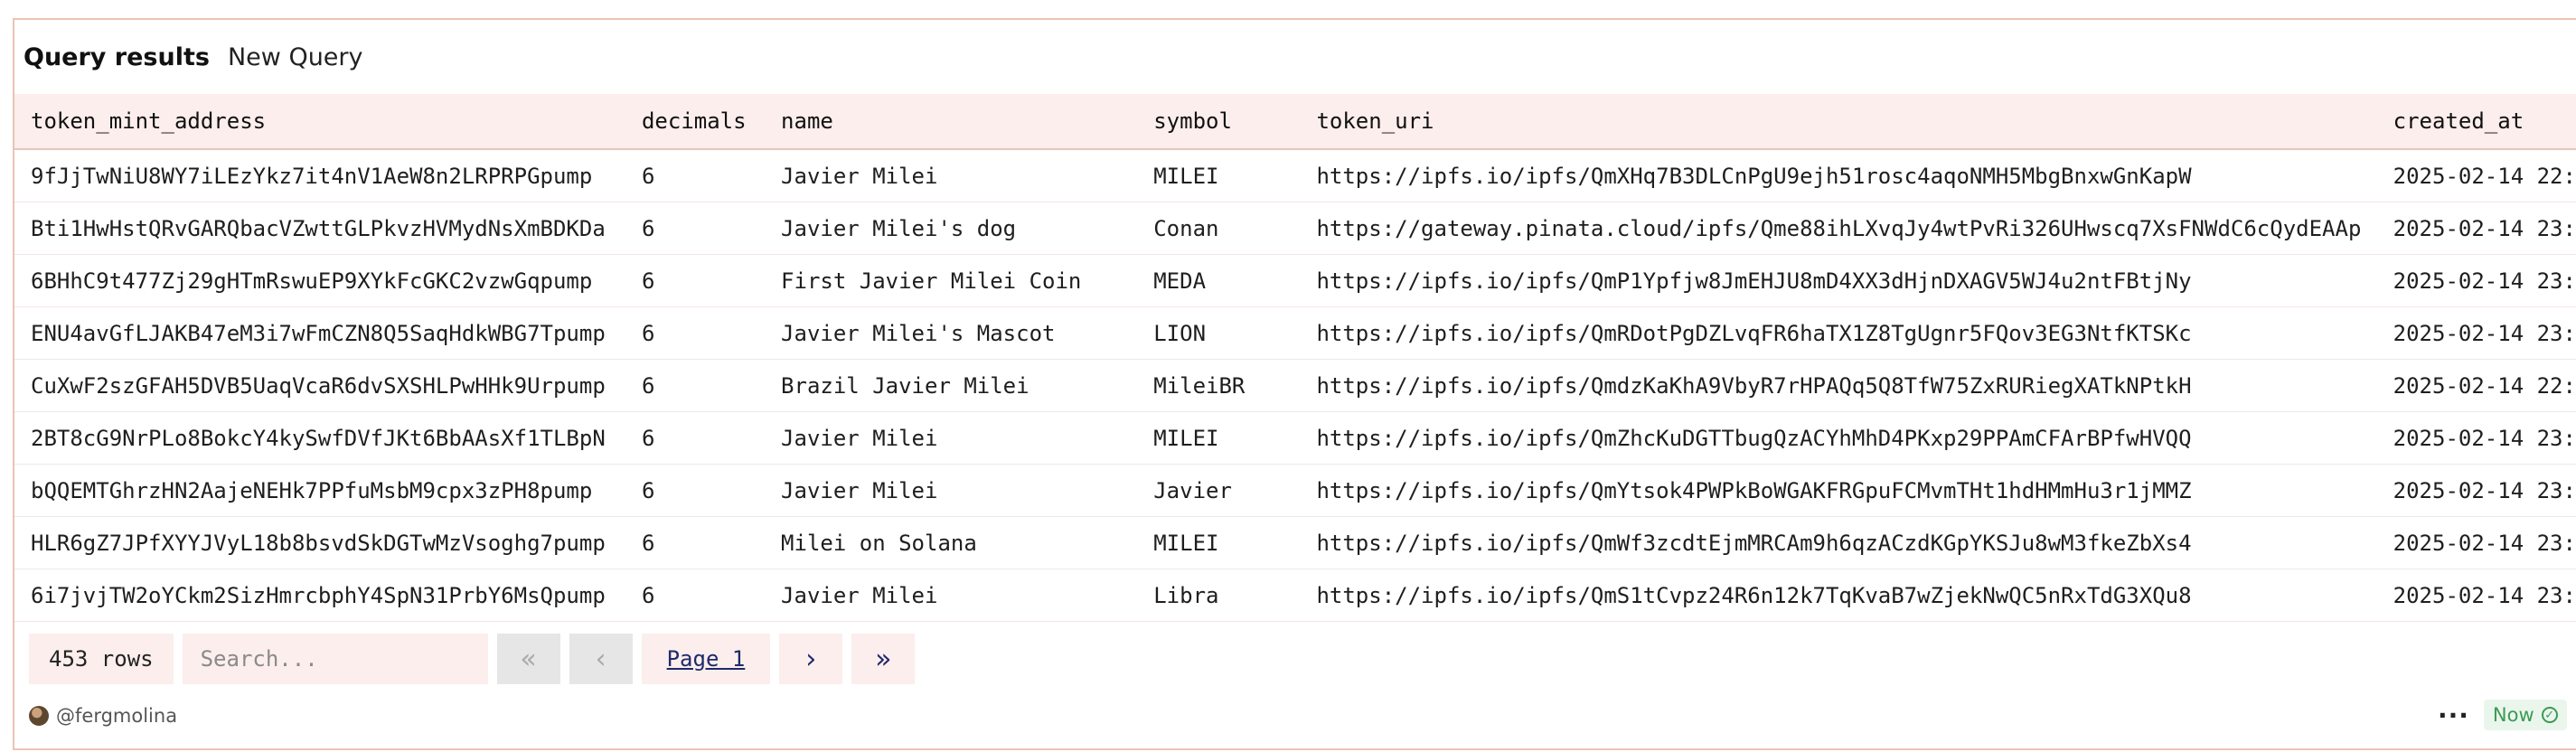 The width and height of the screenshot is (2576, 752). Describe the element at coordinates (952, 229) in the screenshot. I see `table-cell: Javier Milei's dog` at that location.